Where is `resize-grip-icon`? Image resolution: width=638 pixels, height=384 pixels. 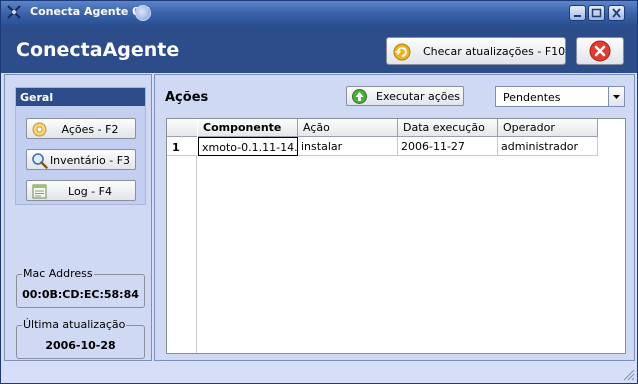 resize-grip-icon is located at coordinates (629, 375).